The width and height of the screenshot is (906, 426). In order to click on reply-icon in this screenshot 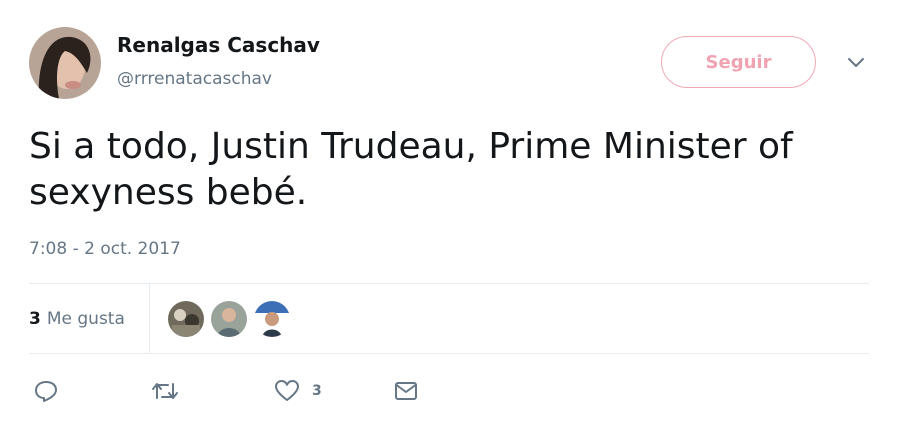, I will do `click(46, 391)`.